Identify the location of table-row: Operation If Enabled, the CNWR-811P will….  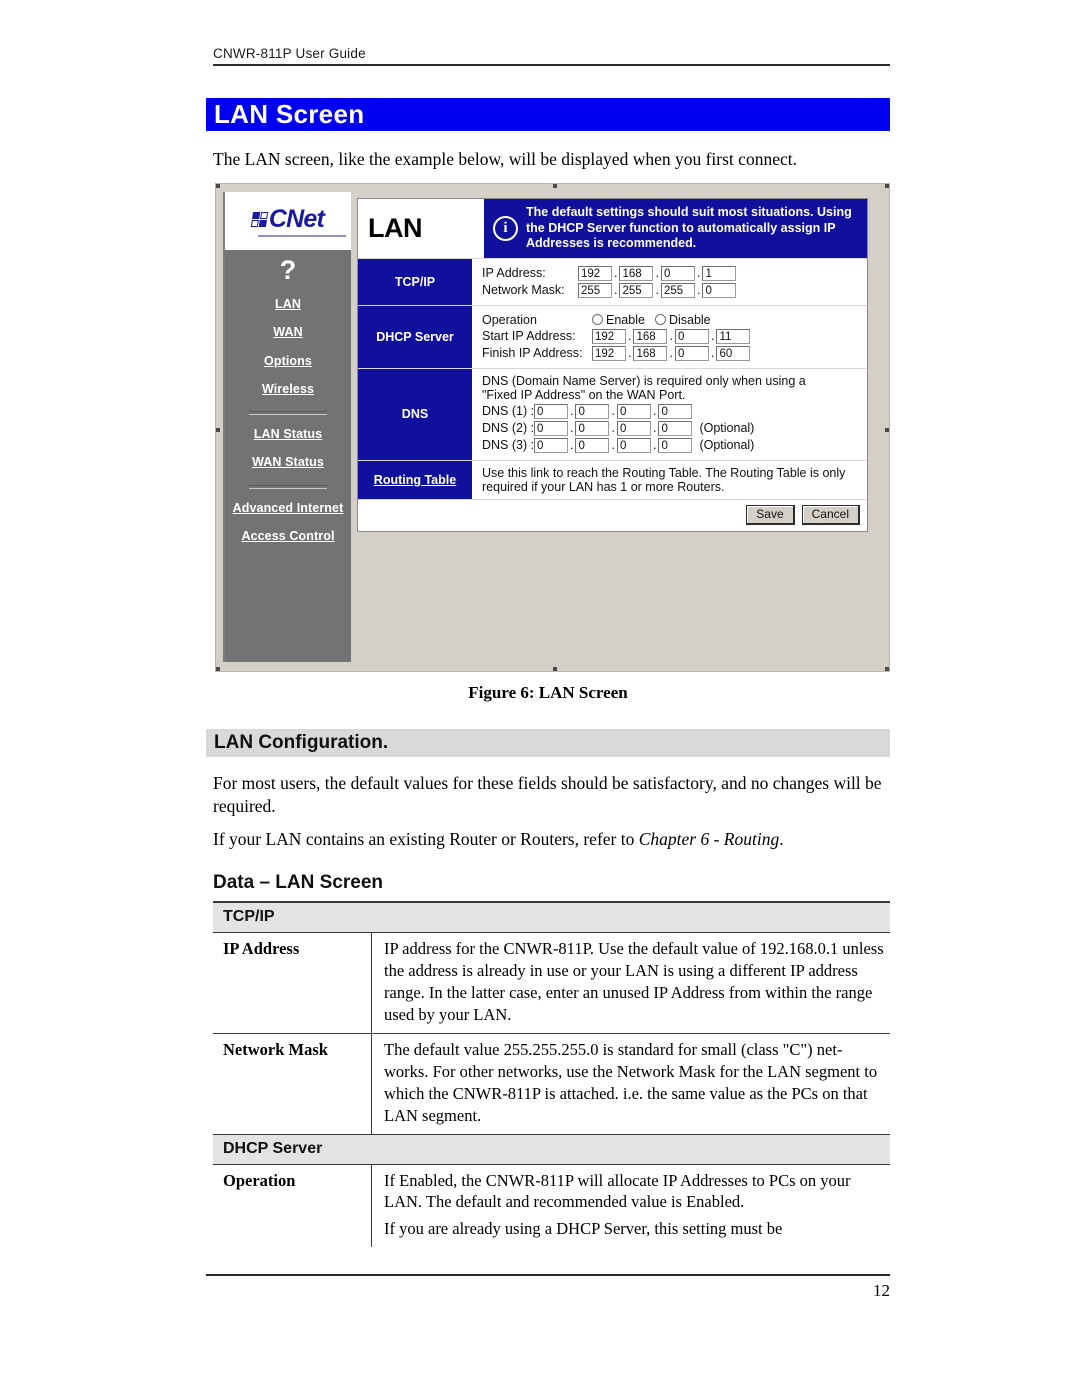
(552, 1206).